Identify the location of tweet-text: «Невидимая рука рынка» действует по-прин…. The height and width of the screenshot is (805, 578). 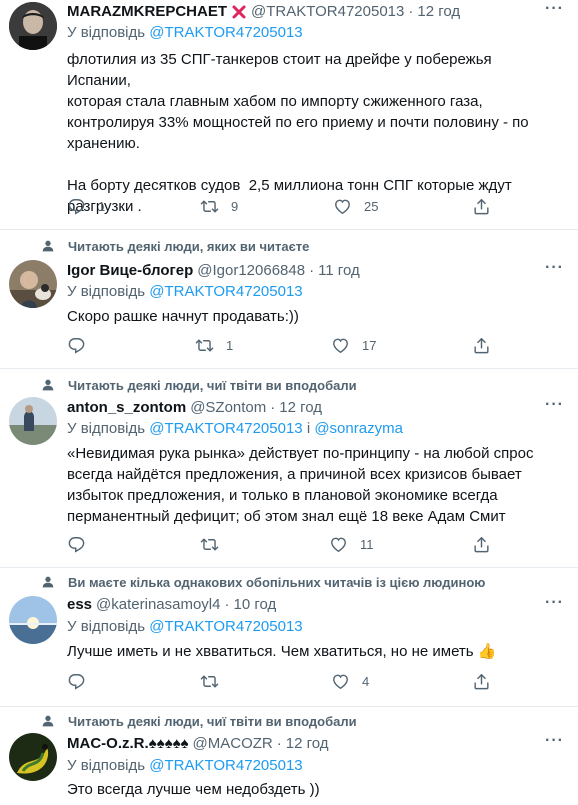
(300, 485).